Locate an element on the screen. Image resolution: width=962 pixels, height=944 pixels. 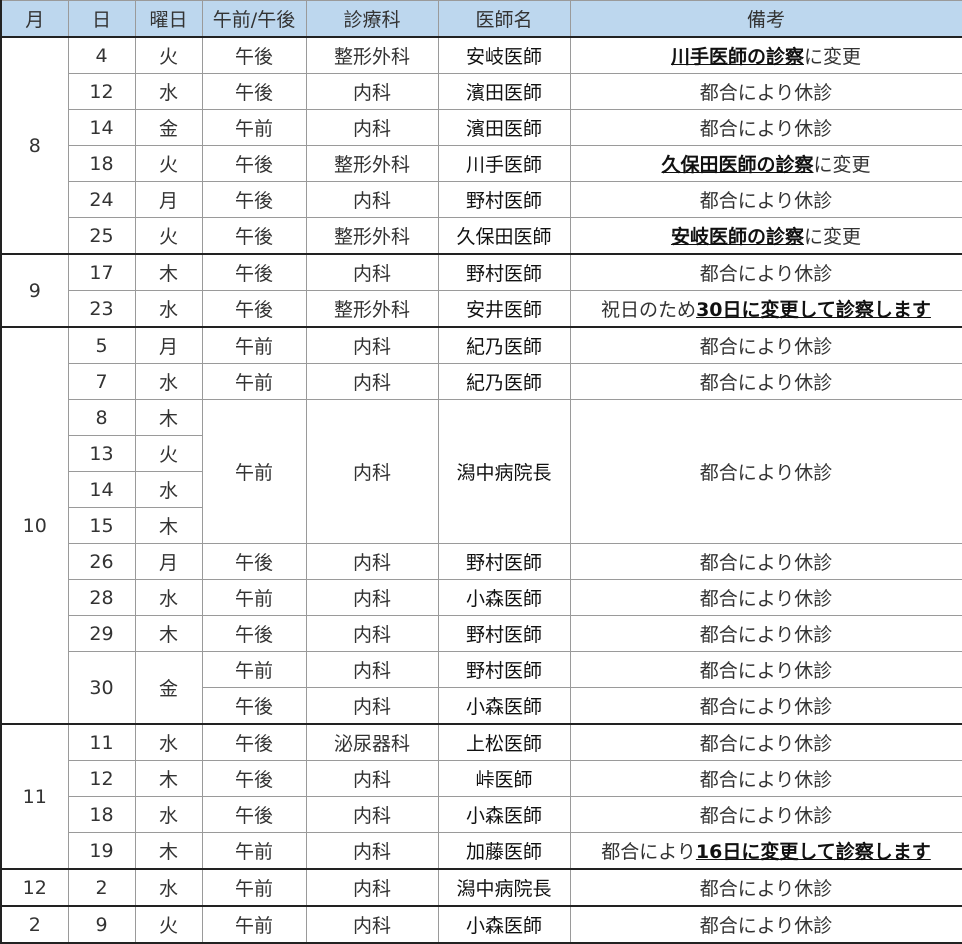
doctor-cell: 川手医師 is located at coordinates (504, 163).